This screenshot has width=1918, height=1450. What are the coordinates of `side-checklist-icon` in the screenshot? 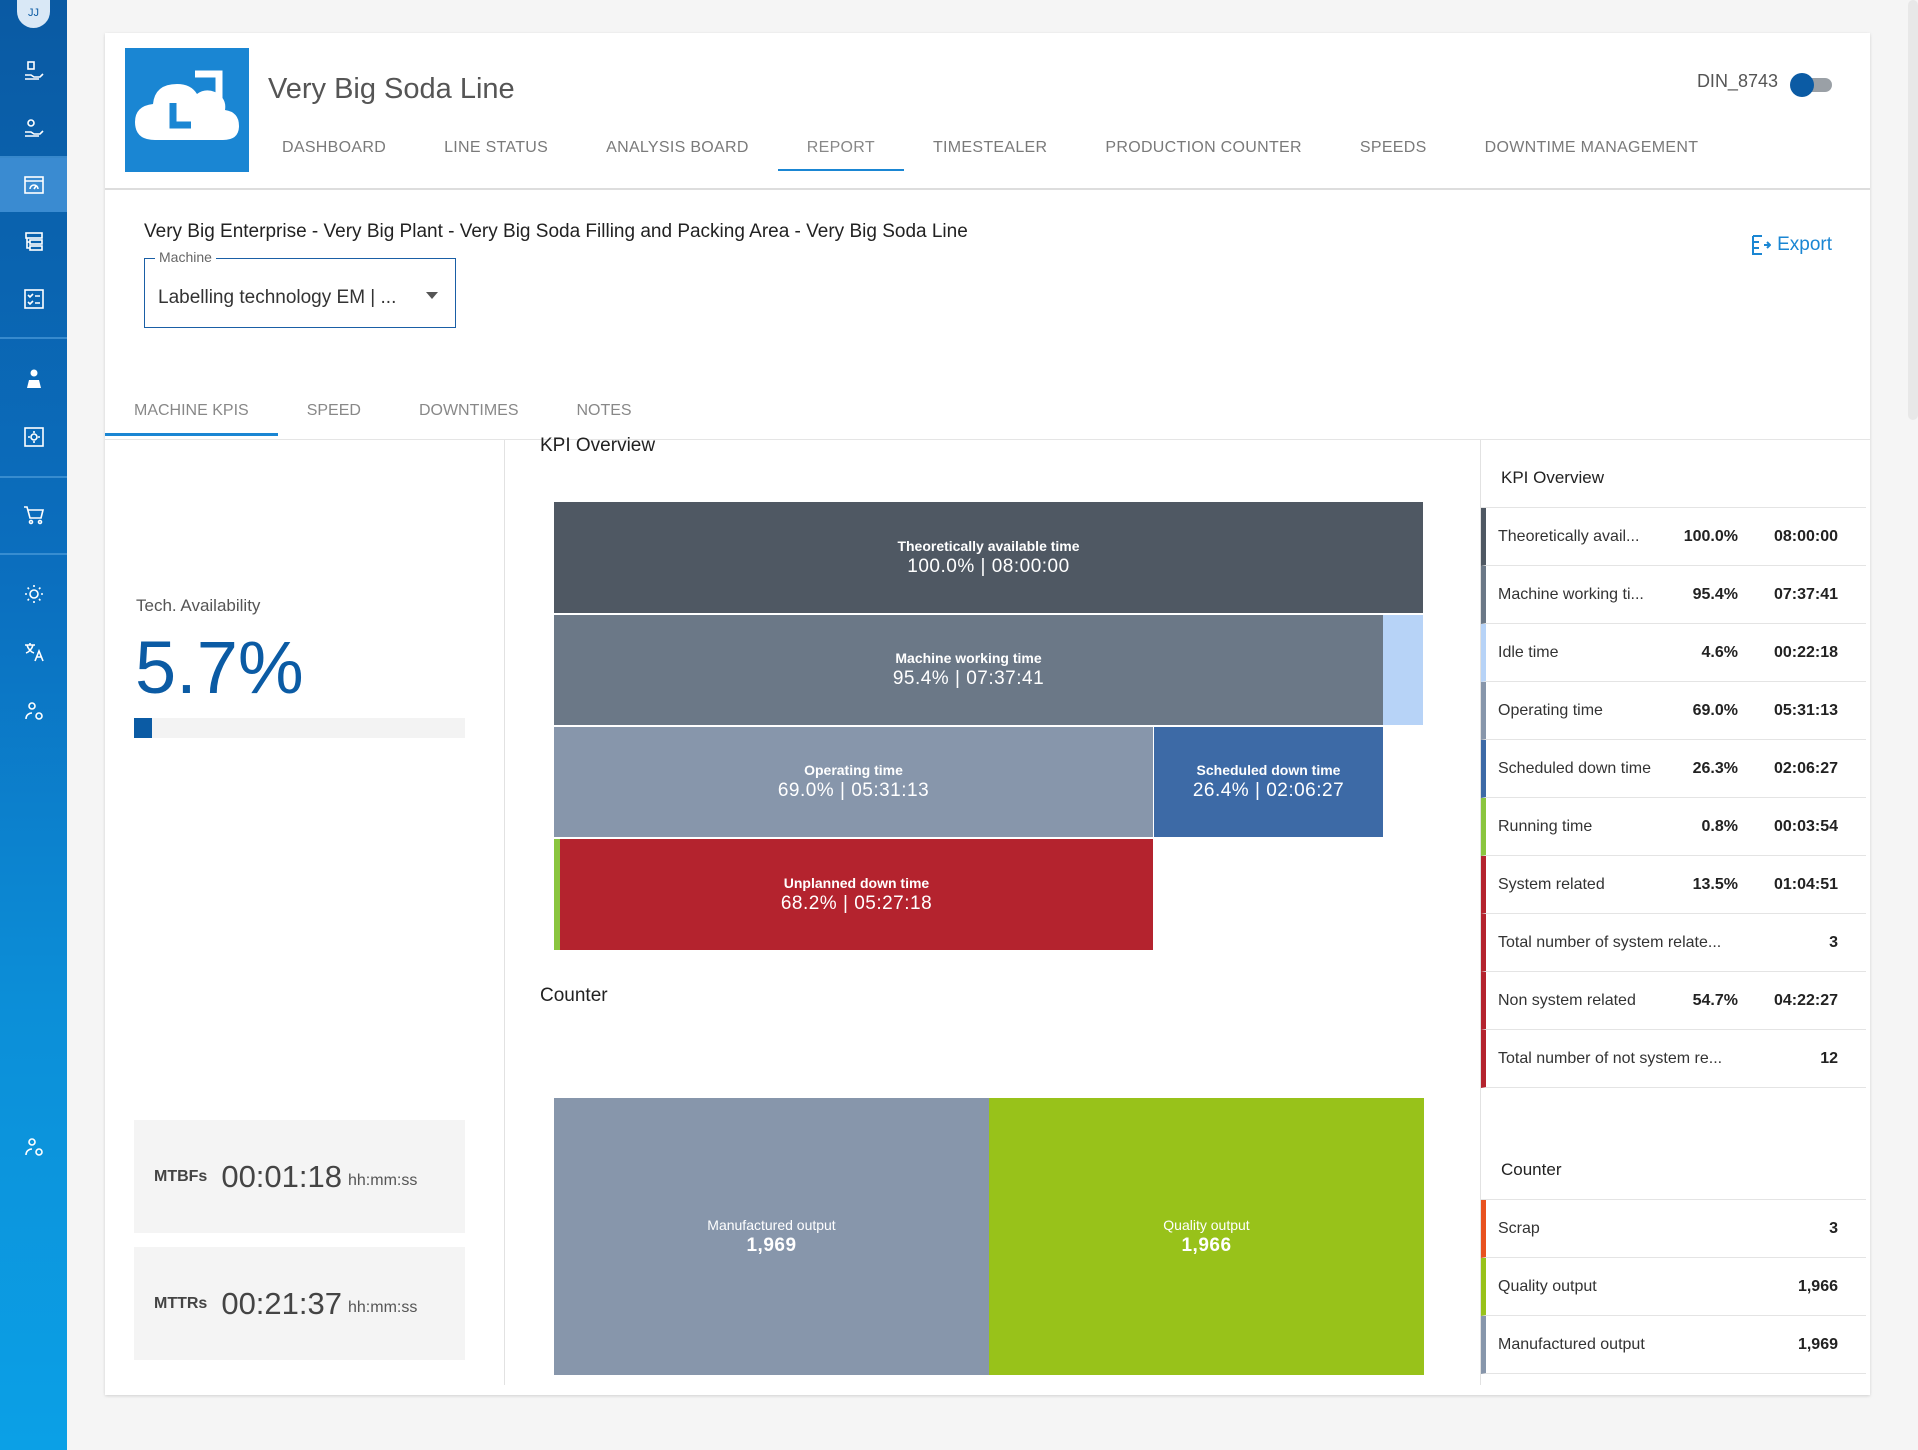 It's located at (33, 299).